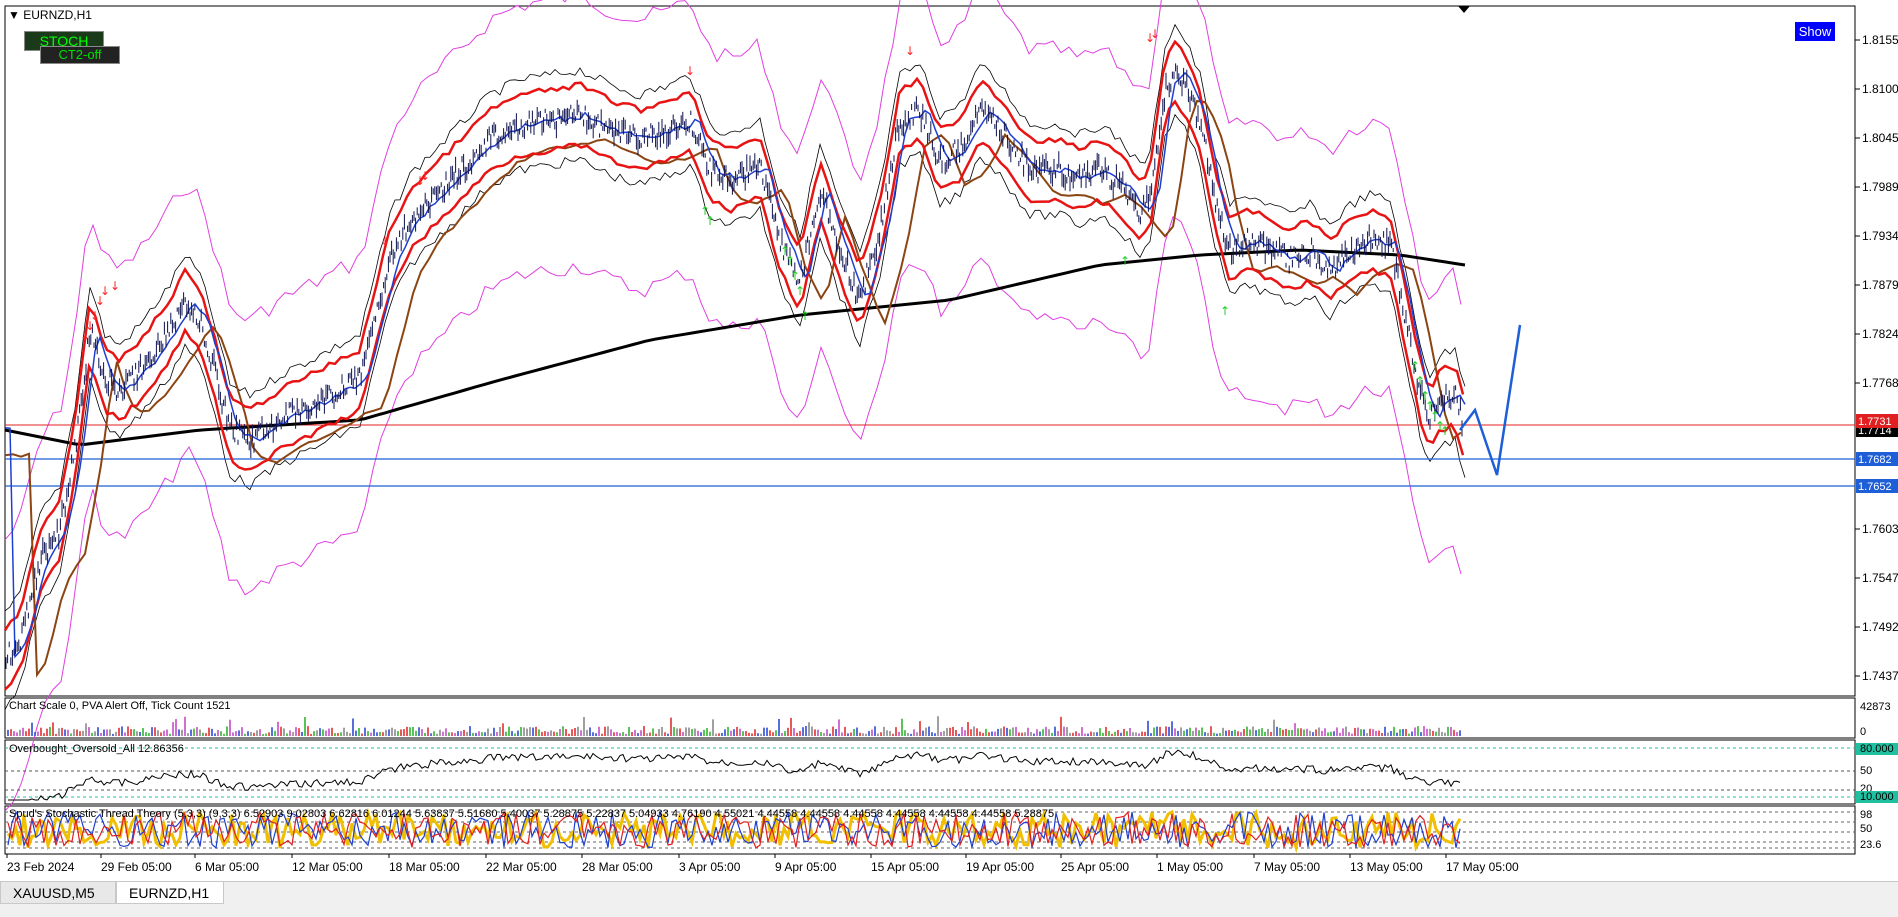  I want to click on time-axis-label: 7 May 05:00, so click(1287, 867).